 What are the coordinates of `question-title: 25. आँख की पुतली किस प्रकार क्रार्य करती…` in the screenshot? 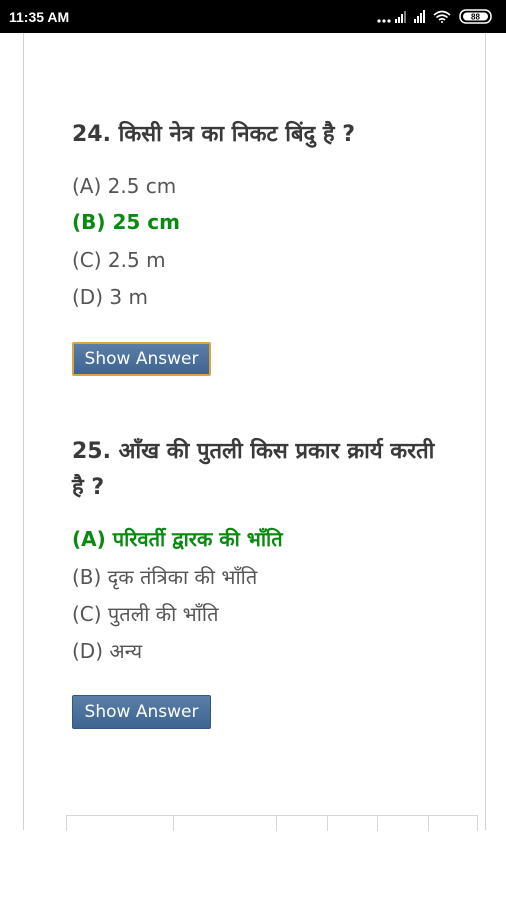 It's located at (253, 469).